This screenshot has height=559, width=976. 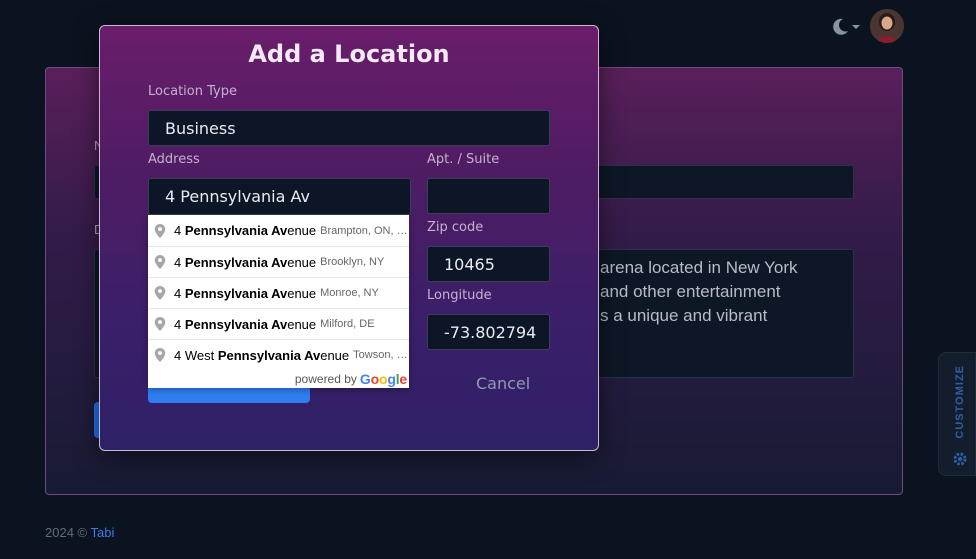 What do you see at coordinates (200, 128) in the screenshot?
I see `location-type-value: Business` at bounding box center [200, 128].